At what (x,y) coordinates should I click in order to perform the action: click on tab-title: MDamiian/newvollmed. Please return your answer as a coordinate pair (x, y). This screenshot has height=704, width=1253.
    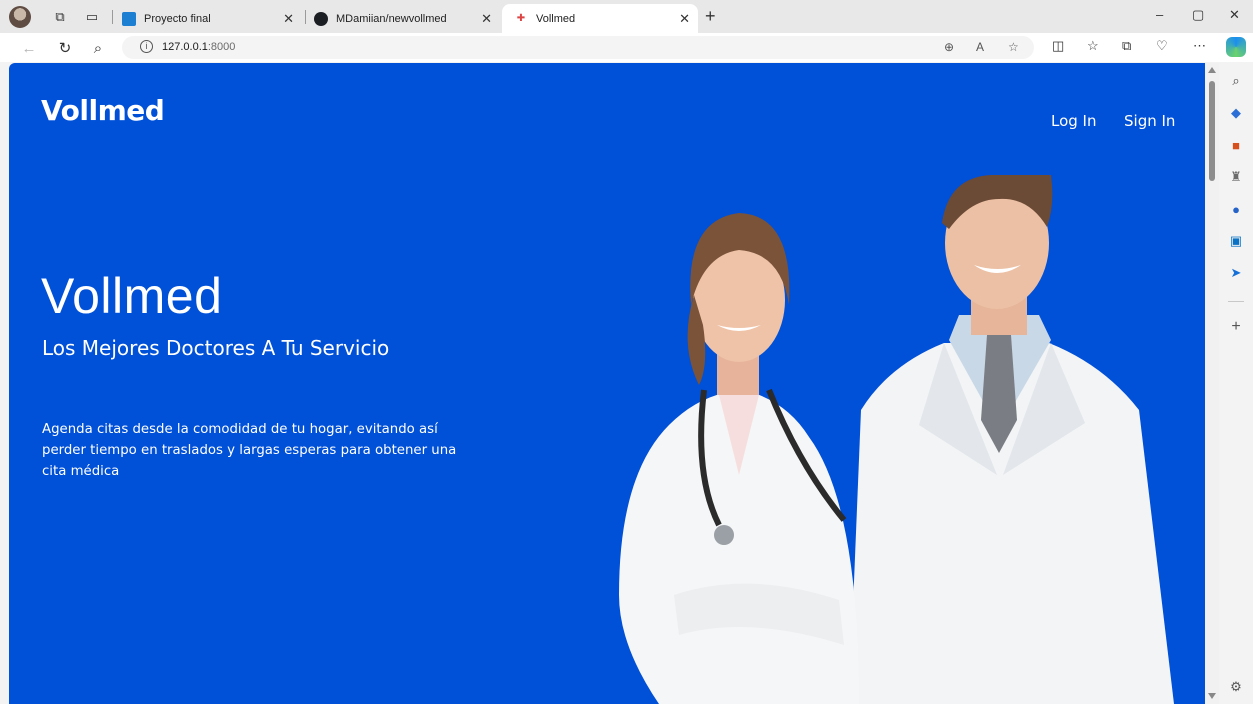
    Looking at the image, I should click on (391, 18).